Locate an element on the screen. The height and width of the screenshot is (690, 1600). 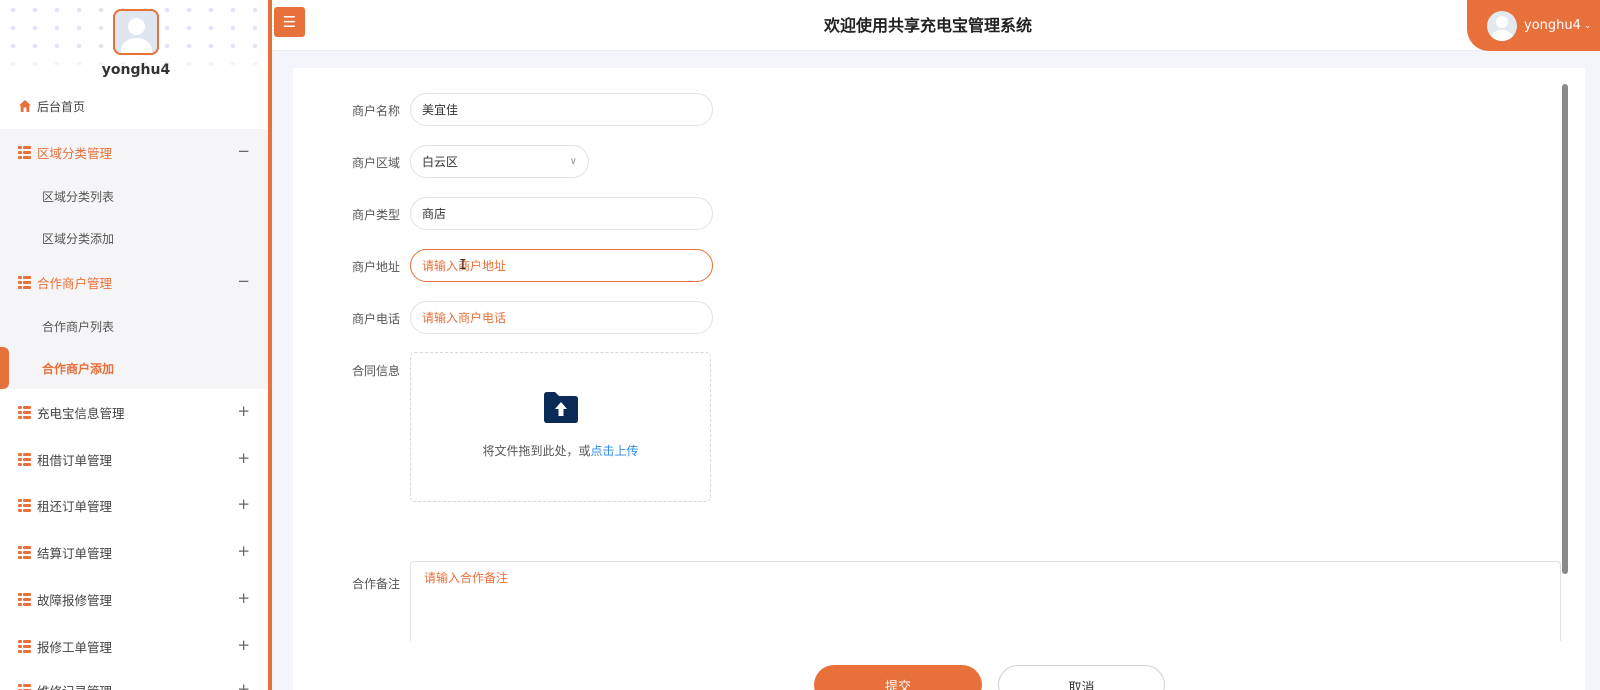
sidebar-username: yonghu4 is located at coordinates (136, 70).